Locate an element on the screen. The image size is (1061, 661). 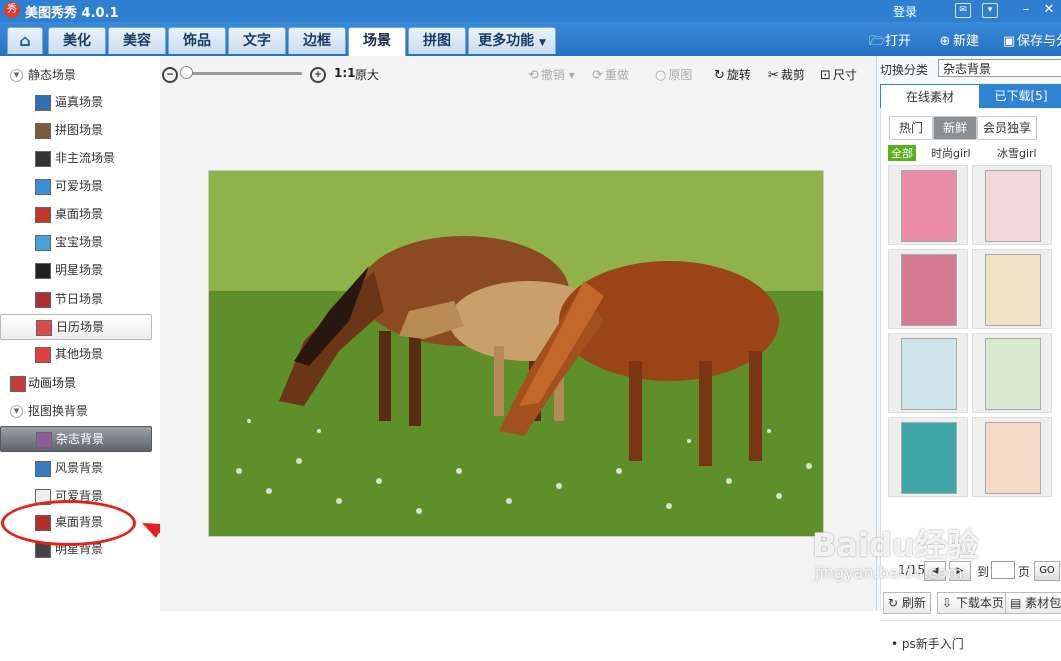
app-title: 美图秀秀 4.0.1 is located at coordinates (72, 13).